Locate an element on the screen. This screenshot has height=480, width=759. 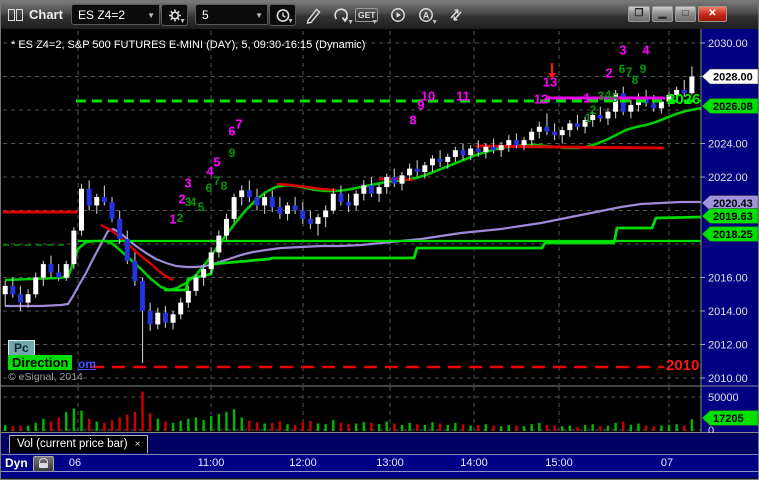
svg-text: 1 is located at coordinates (172, 219).